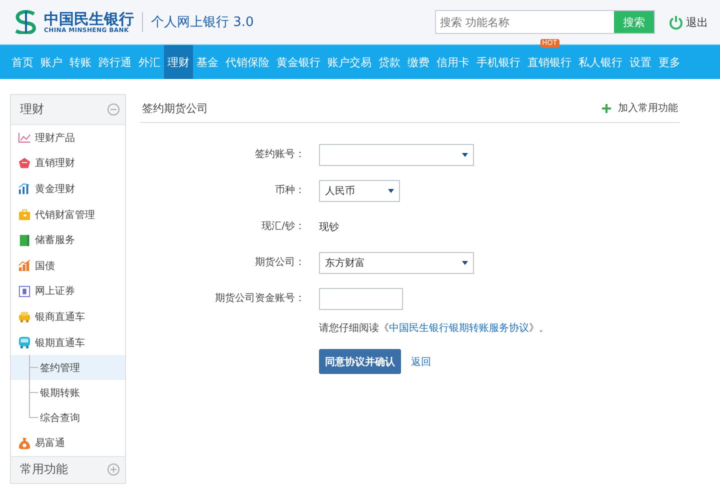 The image size is (720, 497). I want to click on book-icon, so click(24, 240).